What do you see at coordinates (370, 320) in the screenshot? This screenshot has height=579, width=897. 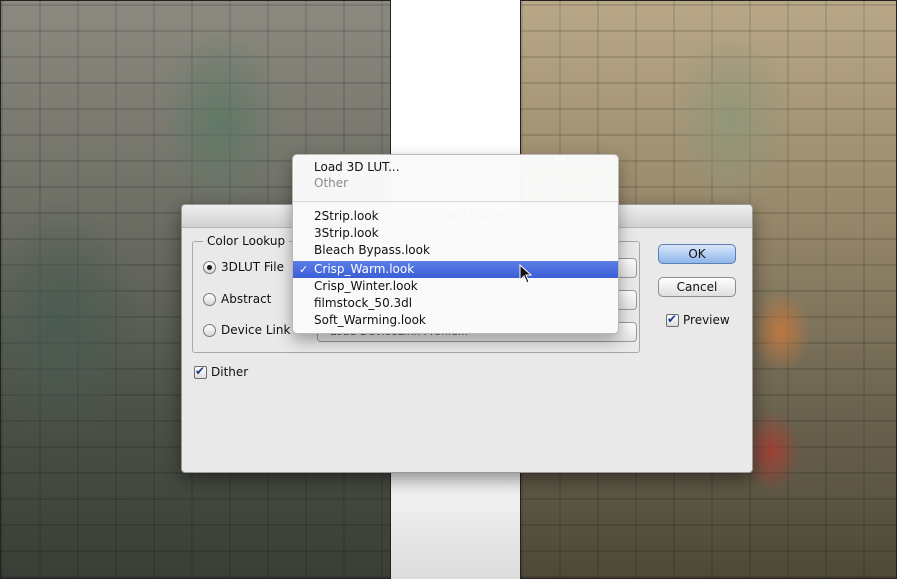 I see `menu-item-label: Soft_Warming.look` at bounding box center [370, 320].